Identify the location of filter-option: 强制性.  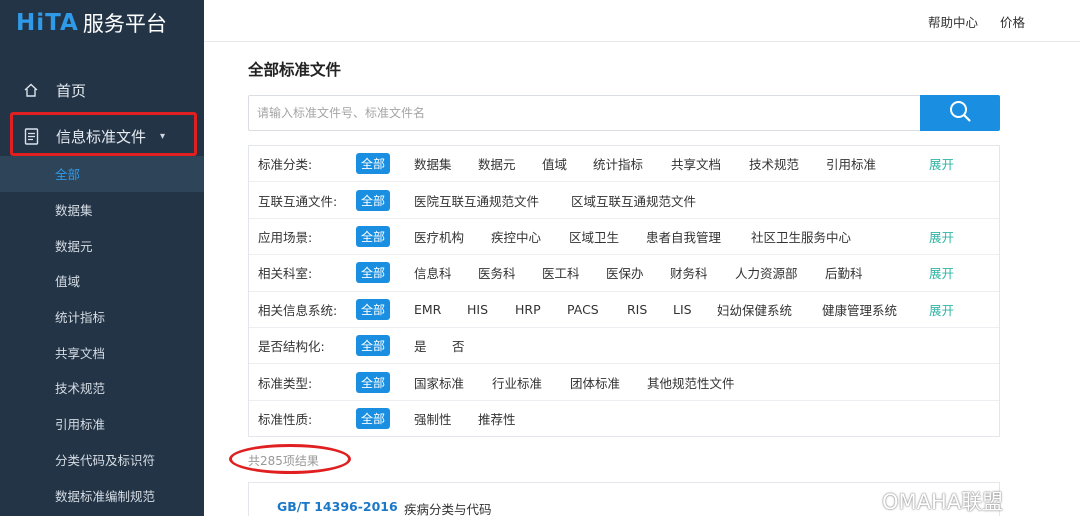
(433, 418).